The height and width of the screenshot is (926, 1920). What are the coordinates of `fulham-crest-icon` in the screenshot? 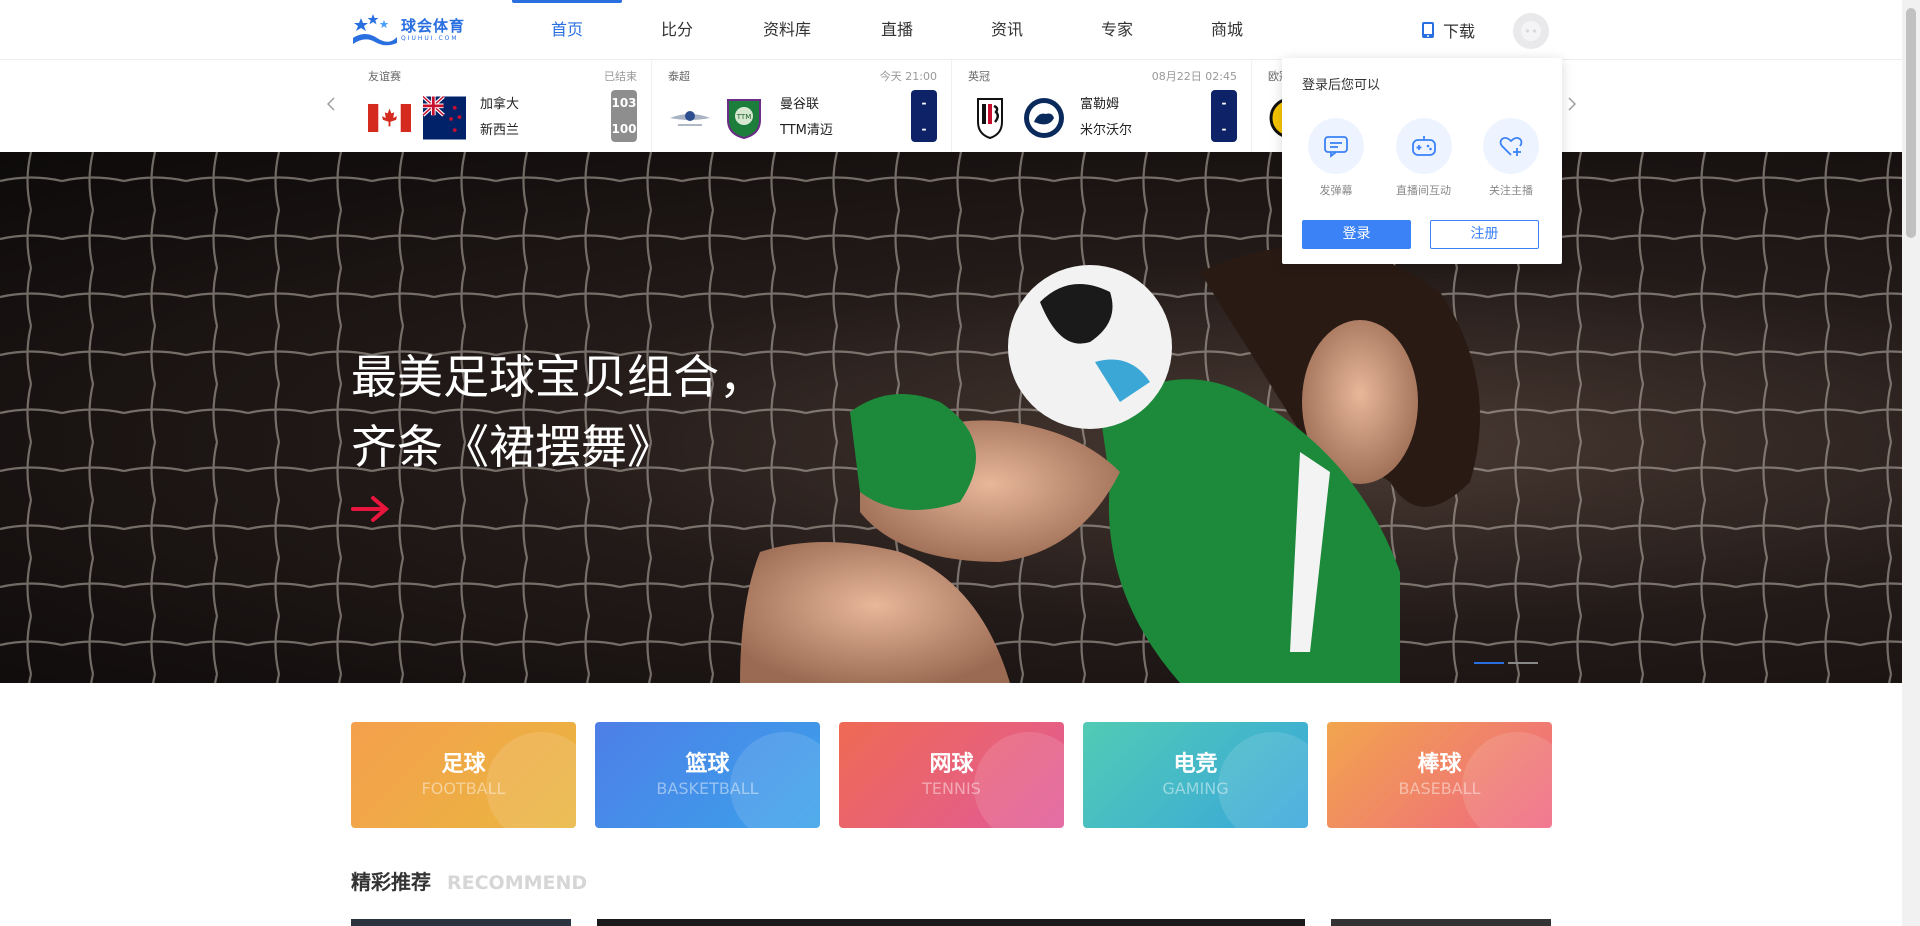 It's located at (990, 119).